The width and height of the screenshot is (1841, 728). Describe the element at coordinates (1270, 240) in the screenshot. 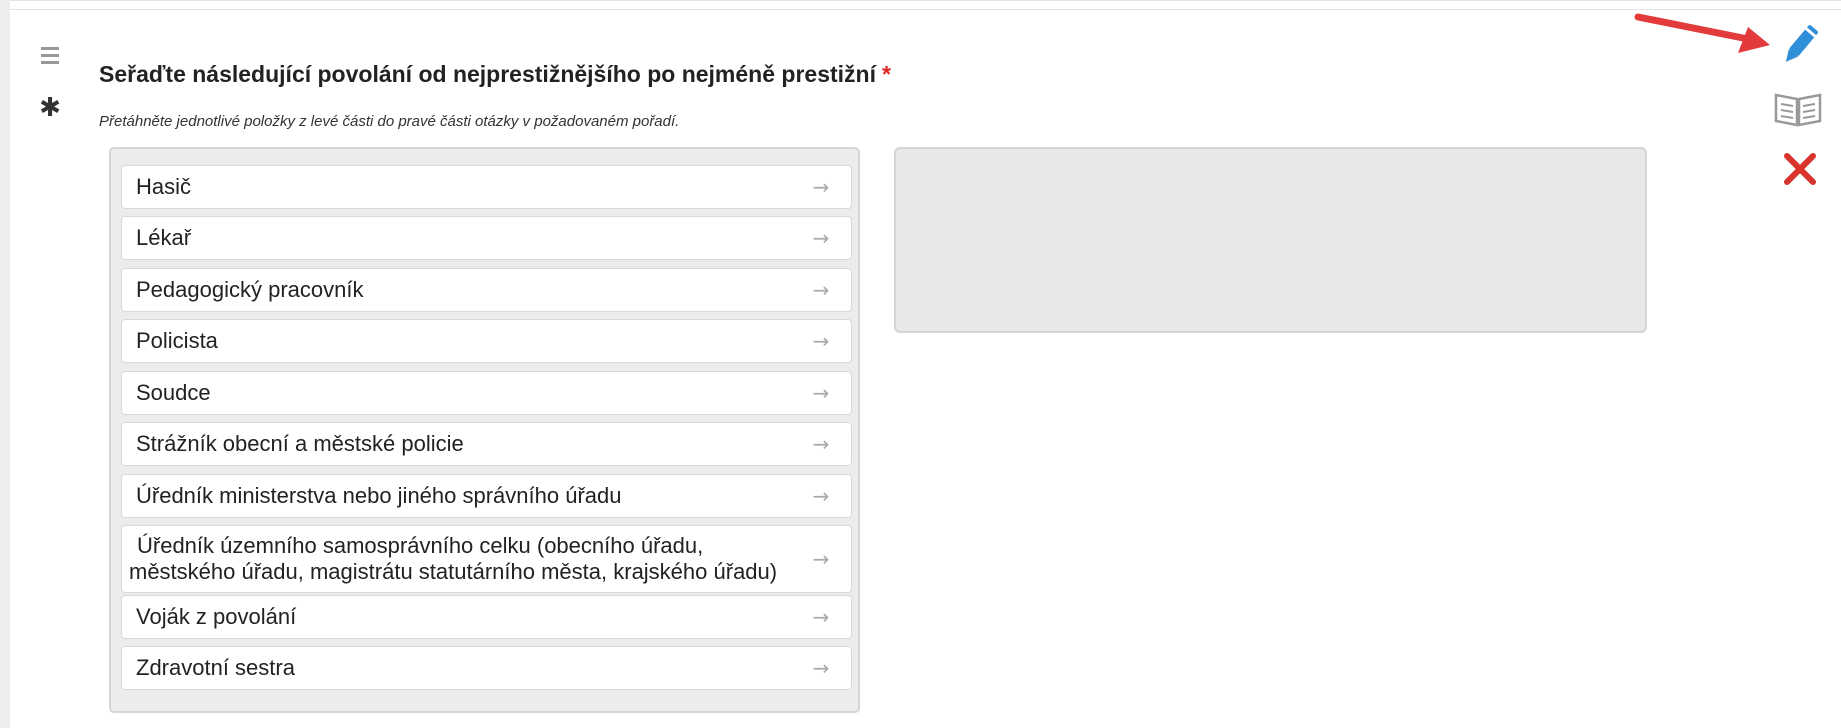

I see `ranking-target-dropzone` at that location.